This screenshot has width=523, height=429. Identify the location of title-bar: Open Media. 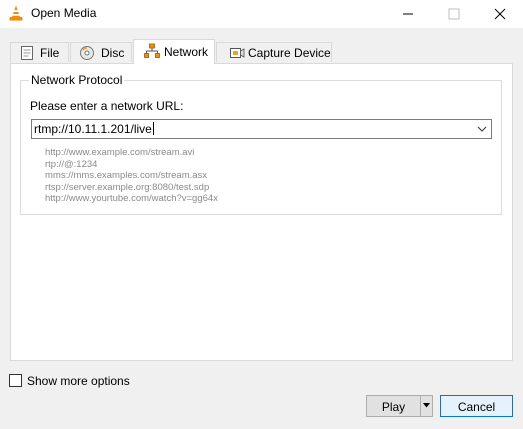
(261, 14).